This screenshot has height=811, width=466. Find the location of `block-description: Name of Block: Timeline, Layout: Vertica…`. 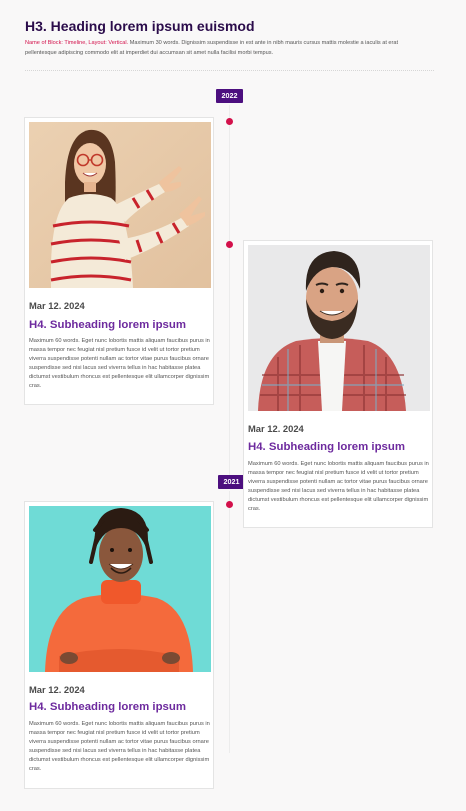

block-description: Name of Block: Timeline, Layout: Vertica… is located at coordinates (222, 48).